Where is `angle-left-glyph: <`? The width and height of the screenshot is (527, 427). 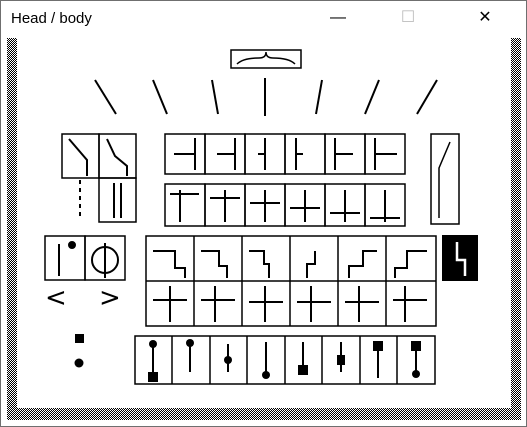 angle-left-glyph: < is located at coordinates (56, 298).